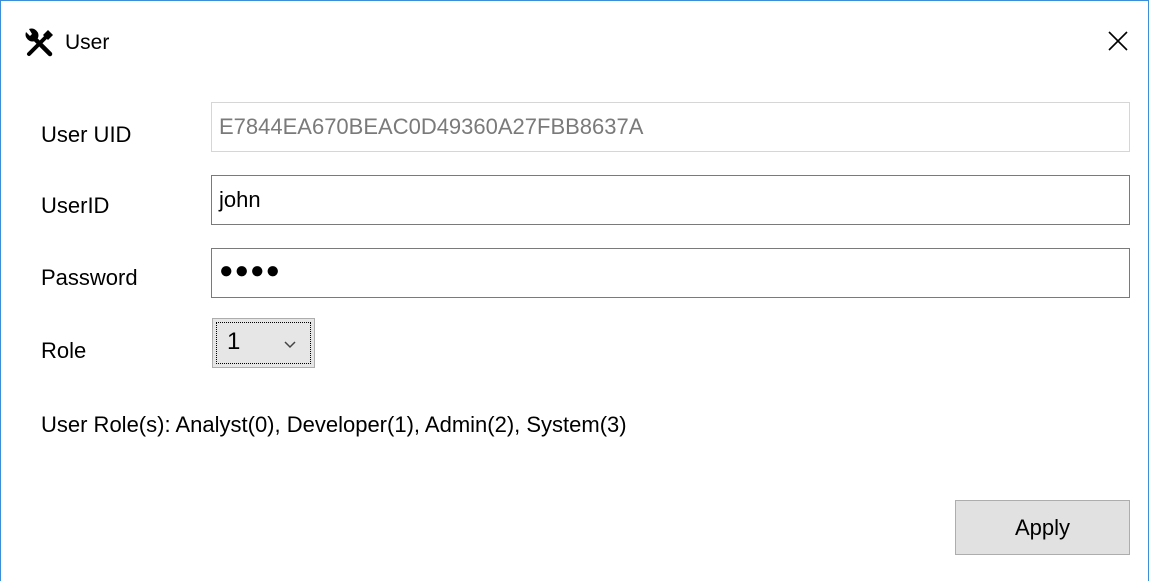 The height and width of the screenshot is (581, 1149). What do you see at coordinates (1042, 527) in the screenshot?
I see `apply-button: Apply` at bounding box center [1042, 527].